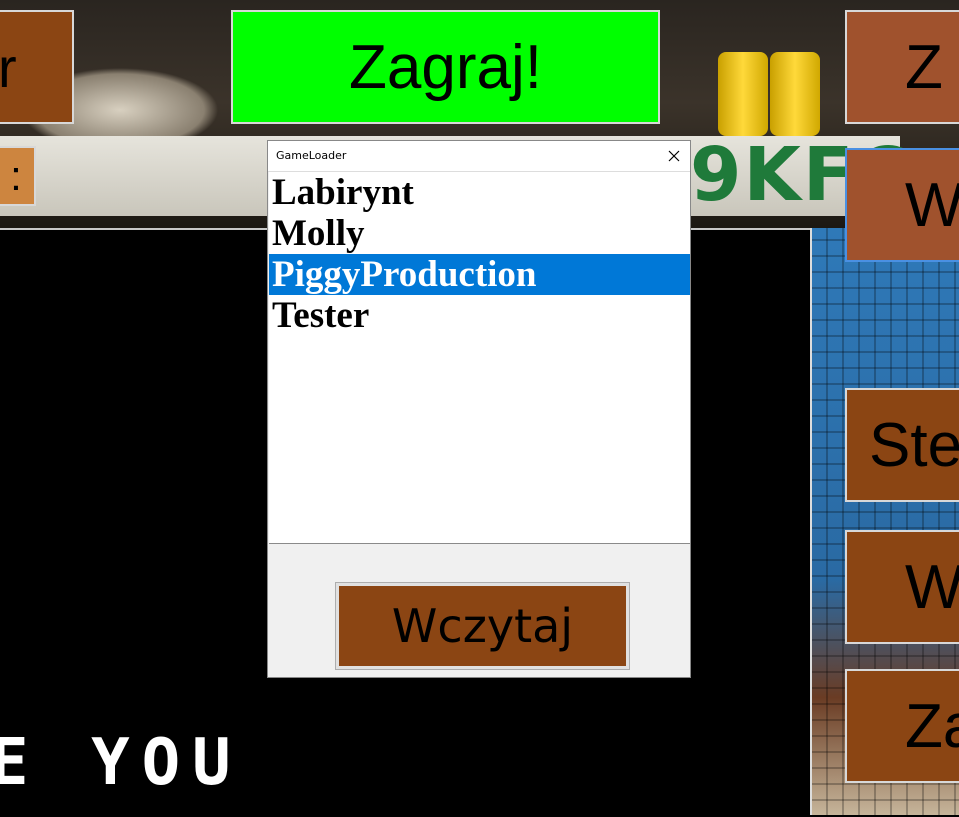 This screenshot has height=817, width=959. What do you see at coordinates (121, 763) in the screenshot?
I see `game-pixel-text: E YOU` at bounding box center [121, 763].